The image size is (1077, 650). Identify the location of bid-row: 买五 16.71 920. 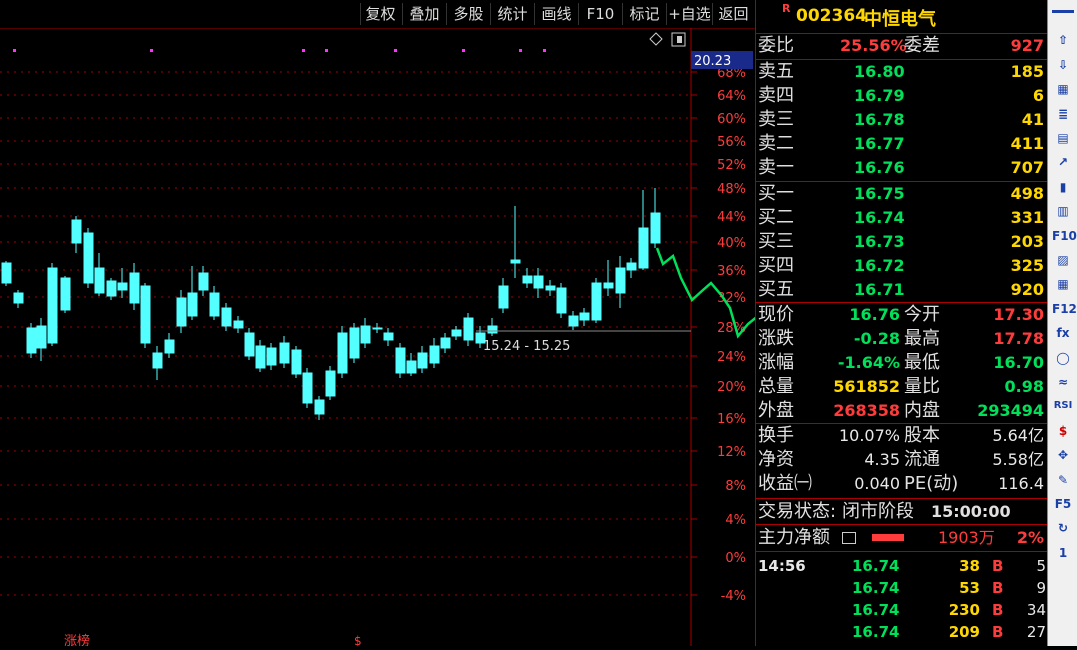
(902, 290).